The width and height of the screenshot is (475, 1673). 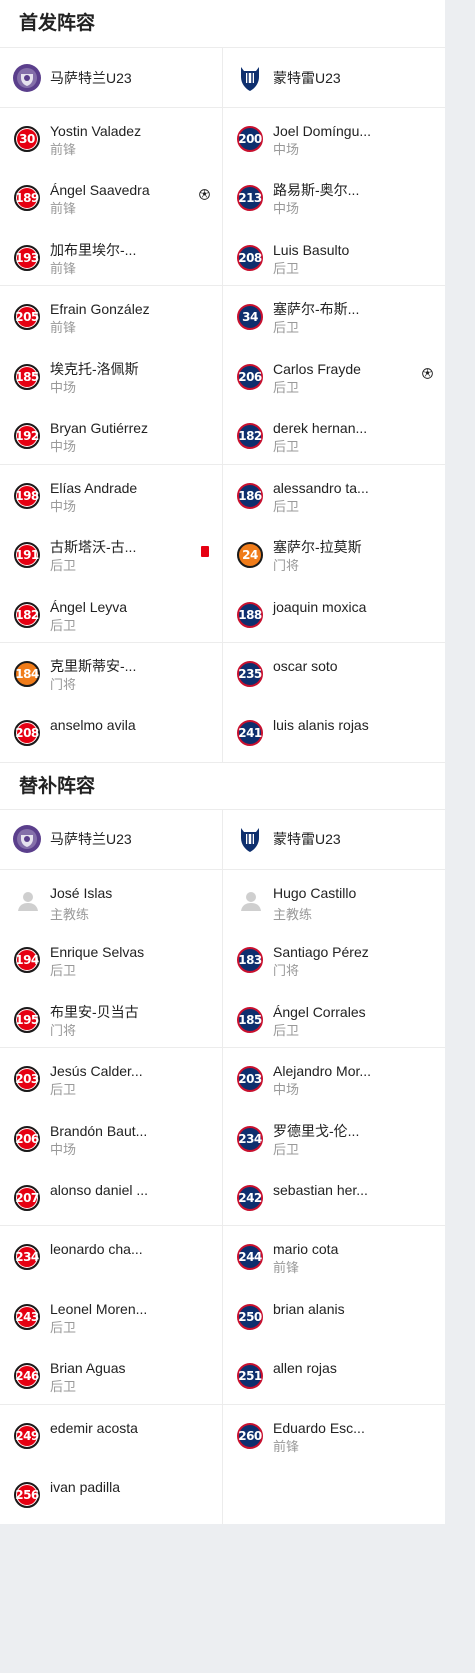 I want to click on player-row: 193 加布里埃尔-... 前锋, so click(x=111, y=257).